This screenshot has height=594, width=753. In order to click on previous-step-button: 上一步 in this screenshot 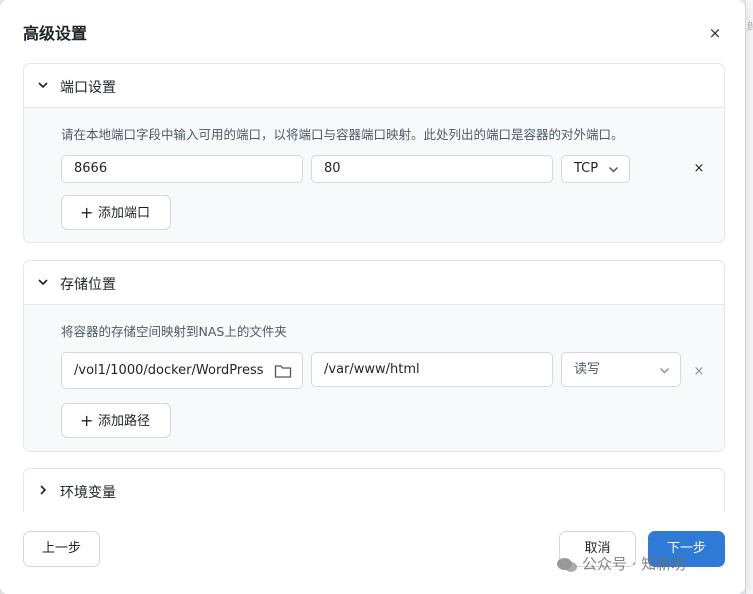, I will do `click(61, 549)`.